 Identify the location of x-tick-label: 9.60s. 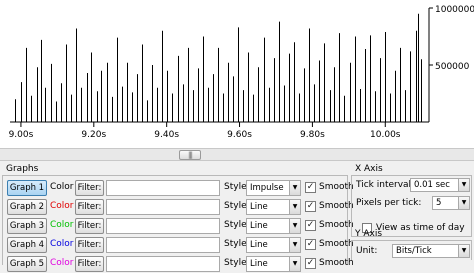
(239, 135).